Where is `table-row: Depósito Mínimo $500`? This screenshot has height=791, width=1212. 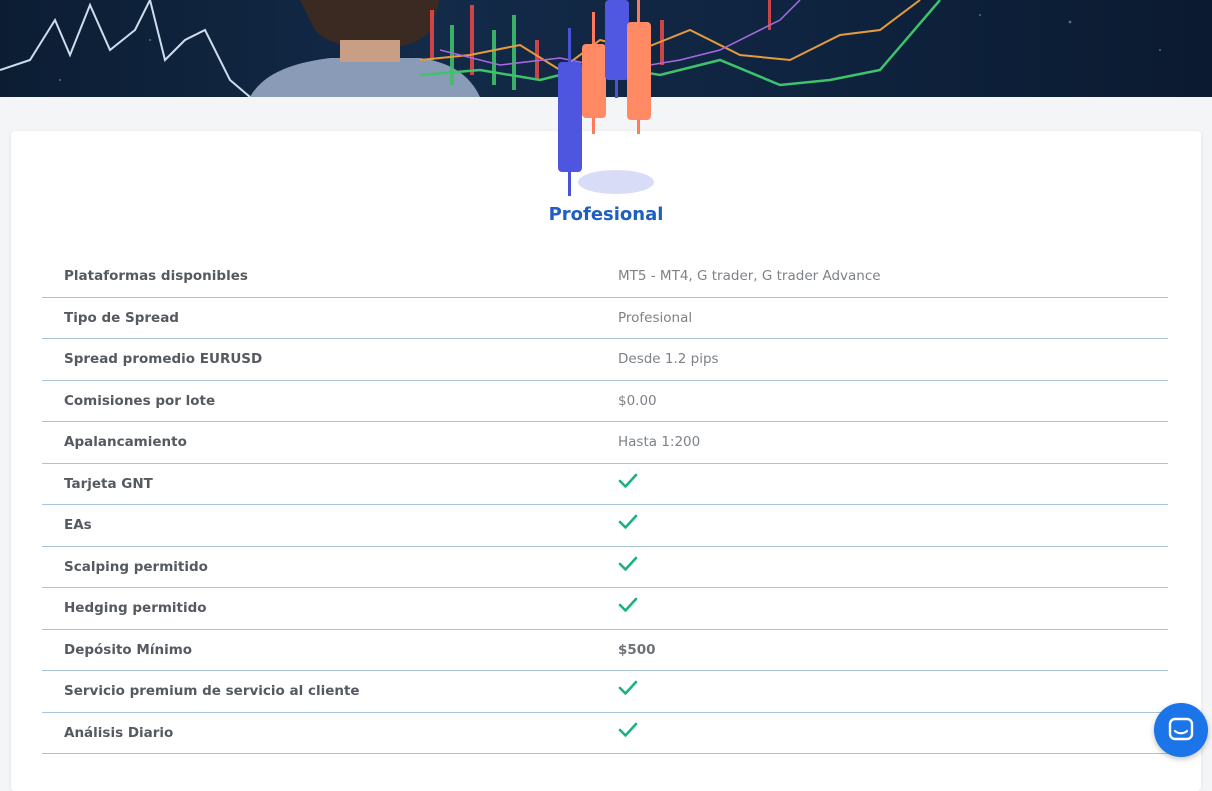 table-row: Depósito Mínimo $500 is located at coordinates (605, 650).